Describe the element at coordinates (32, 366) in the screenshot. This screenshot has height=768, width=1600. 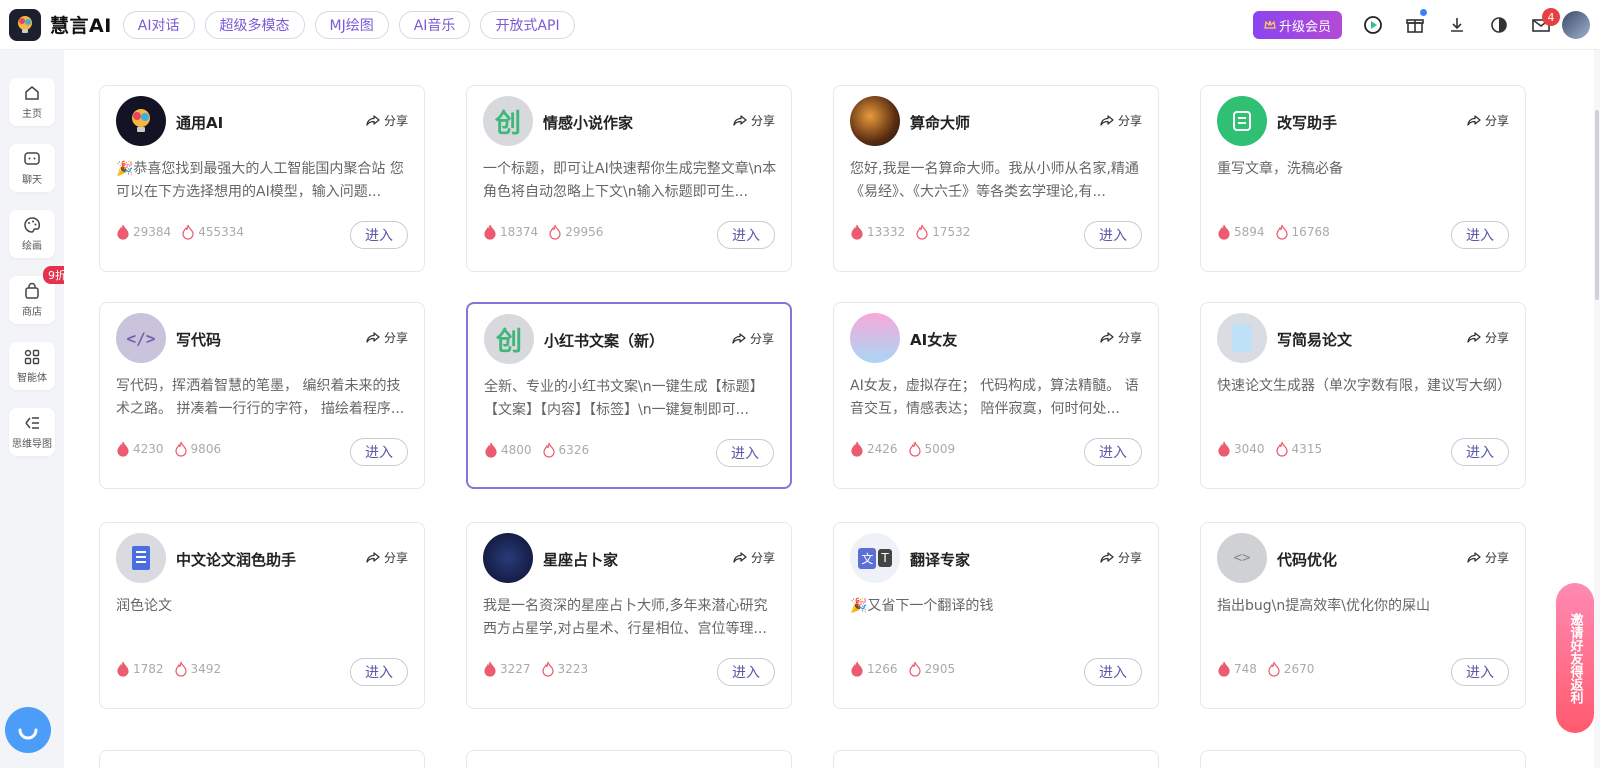
I see `sidebar-item-agent: 智能体` at that location.